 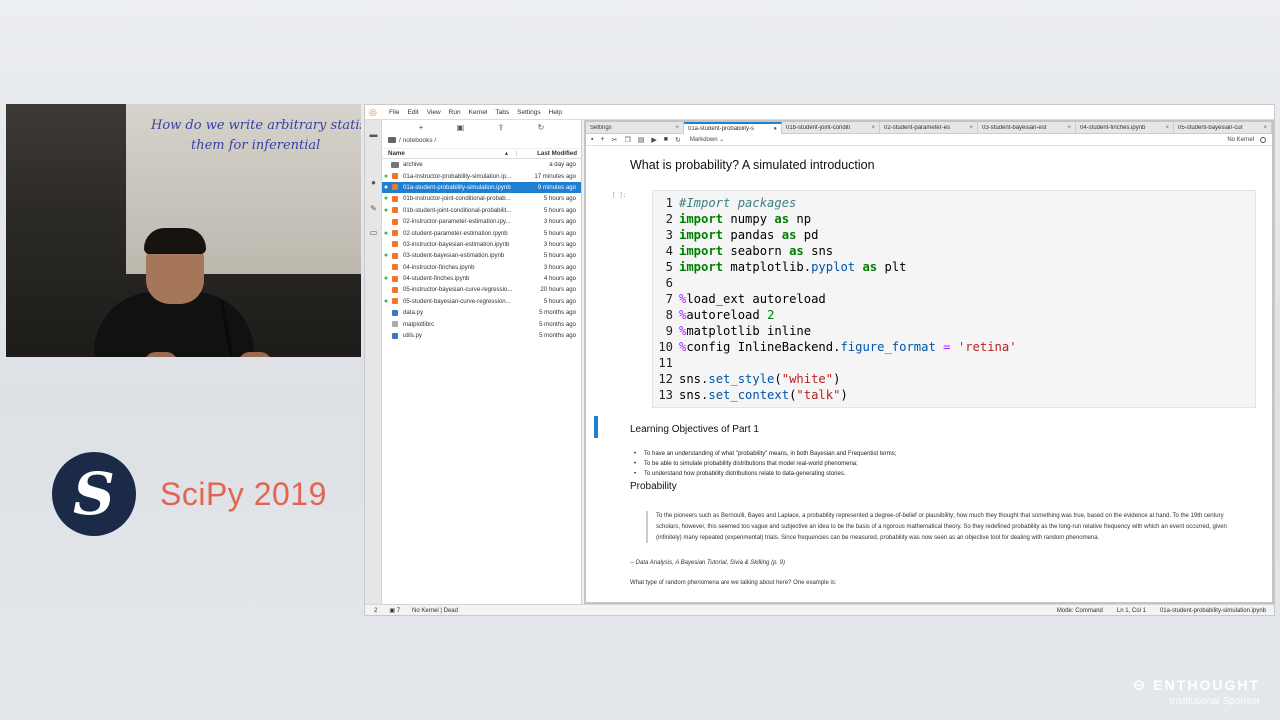 What do you see at coordinates (394, 112) in the screenshot?
I see `menu-file: File` at bounding box center [394, 112].